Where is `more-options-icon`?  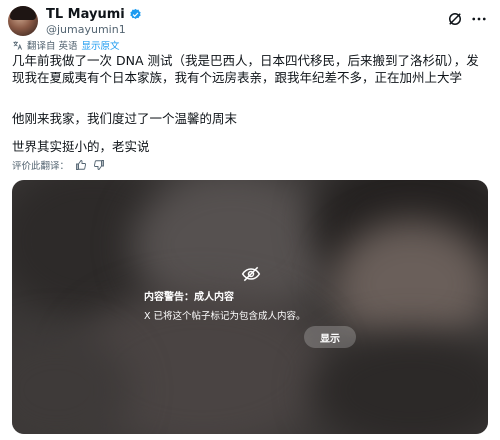 more-options-icon is located at coordinates (479, 19).